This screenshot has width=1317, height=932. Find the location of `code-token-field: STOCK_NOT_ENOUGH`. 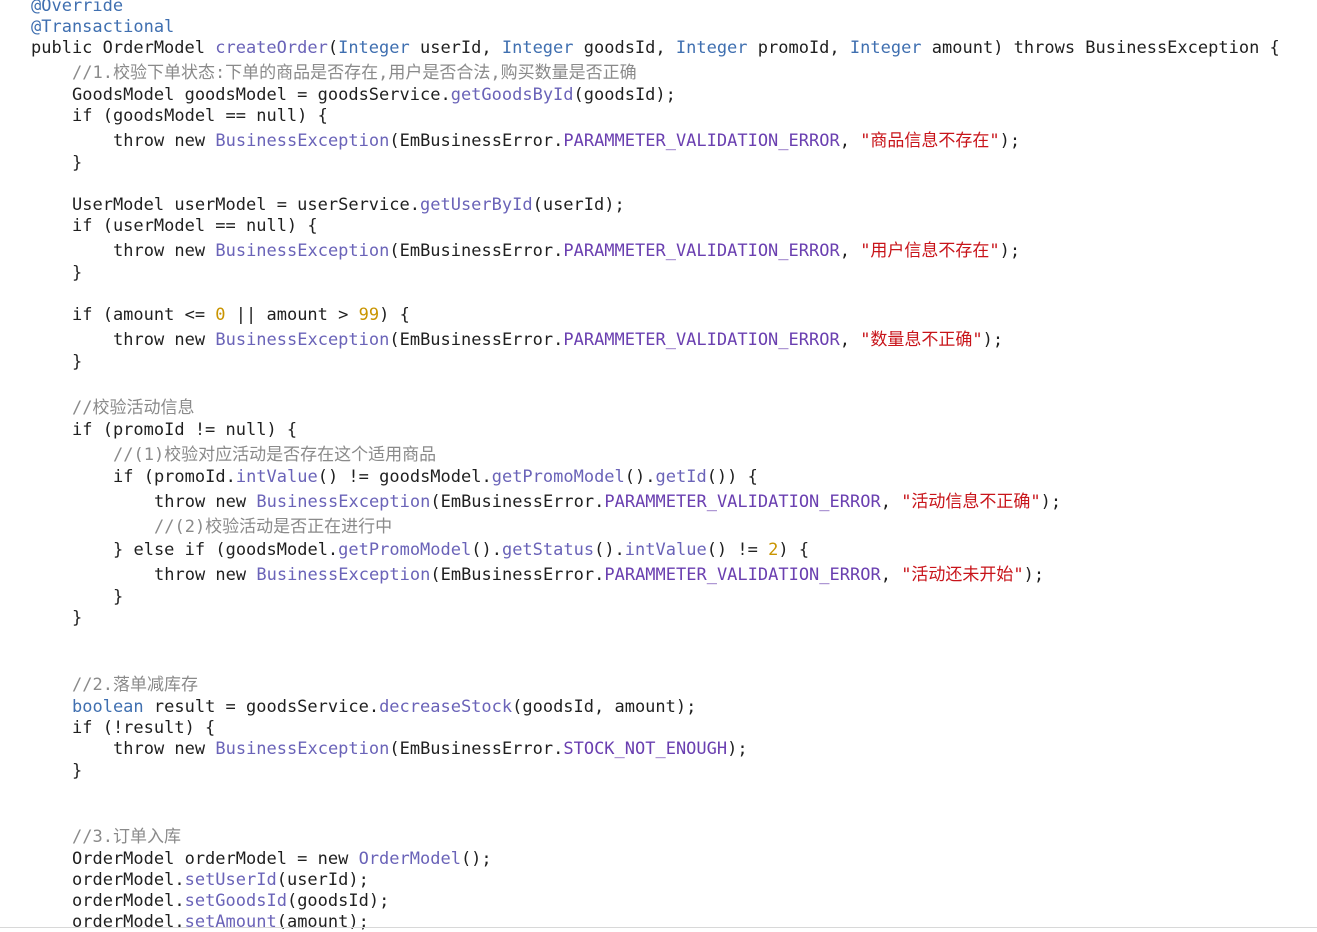

code-token-field: STOCK_NOT_ENOUGH is located at coordinates (645, 749).